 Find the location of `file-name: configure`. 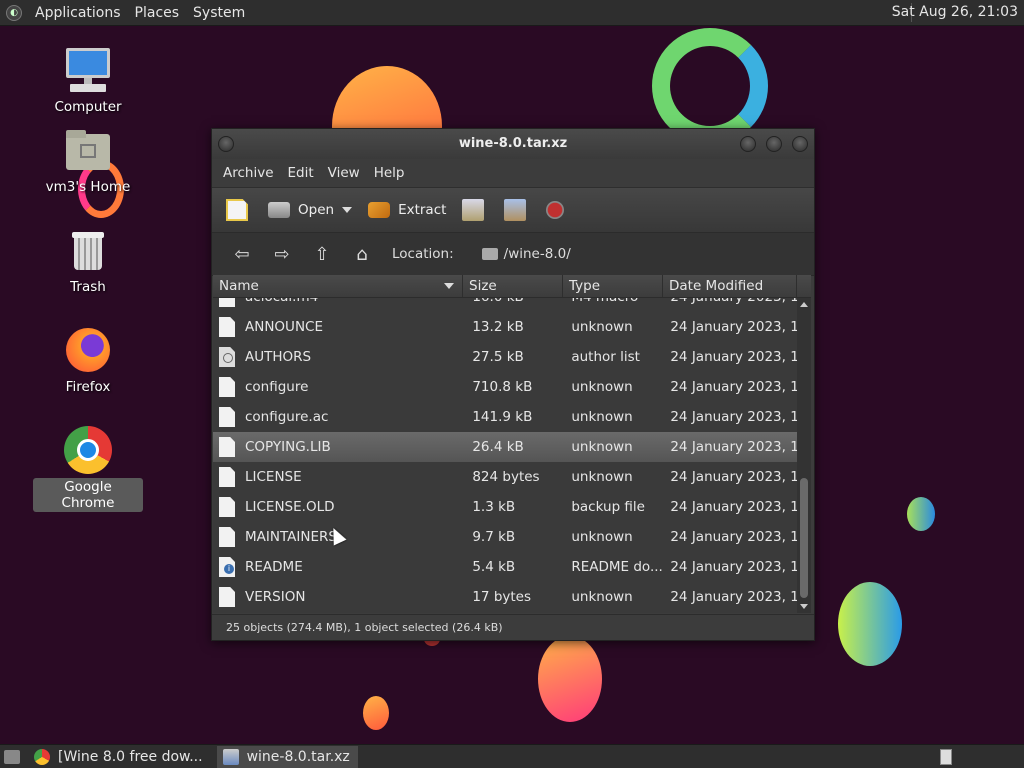

file-name: configure is located at coordinates (277, 387).